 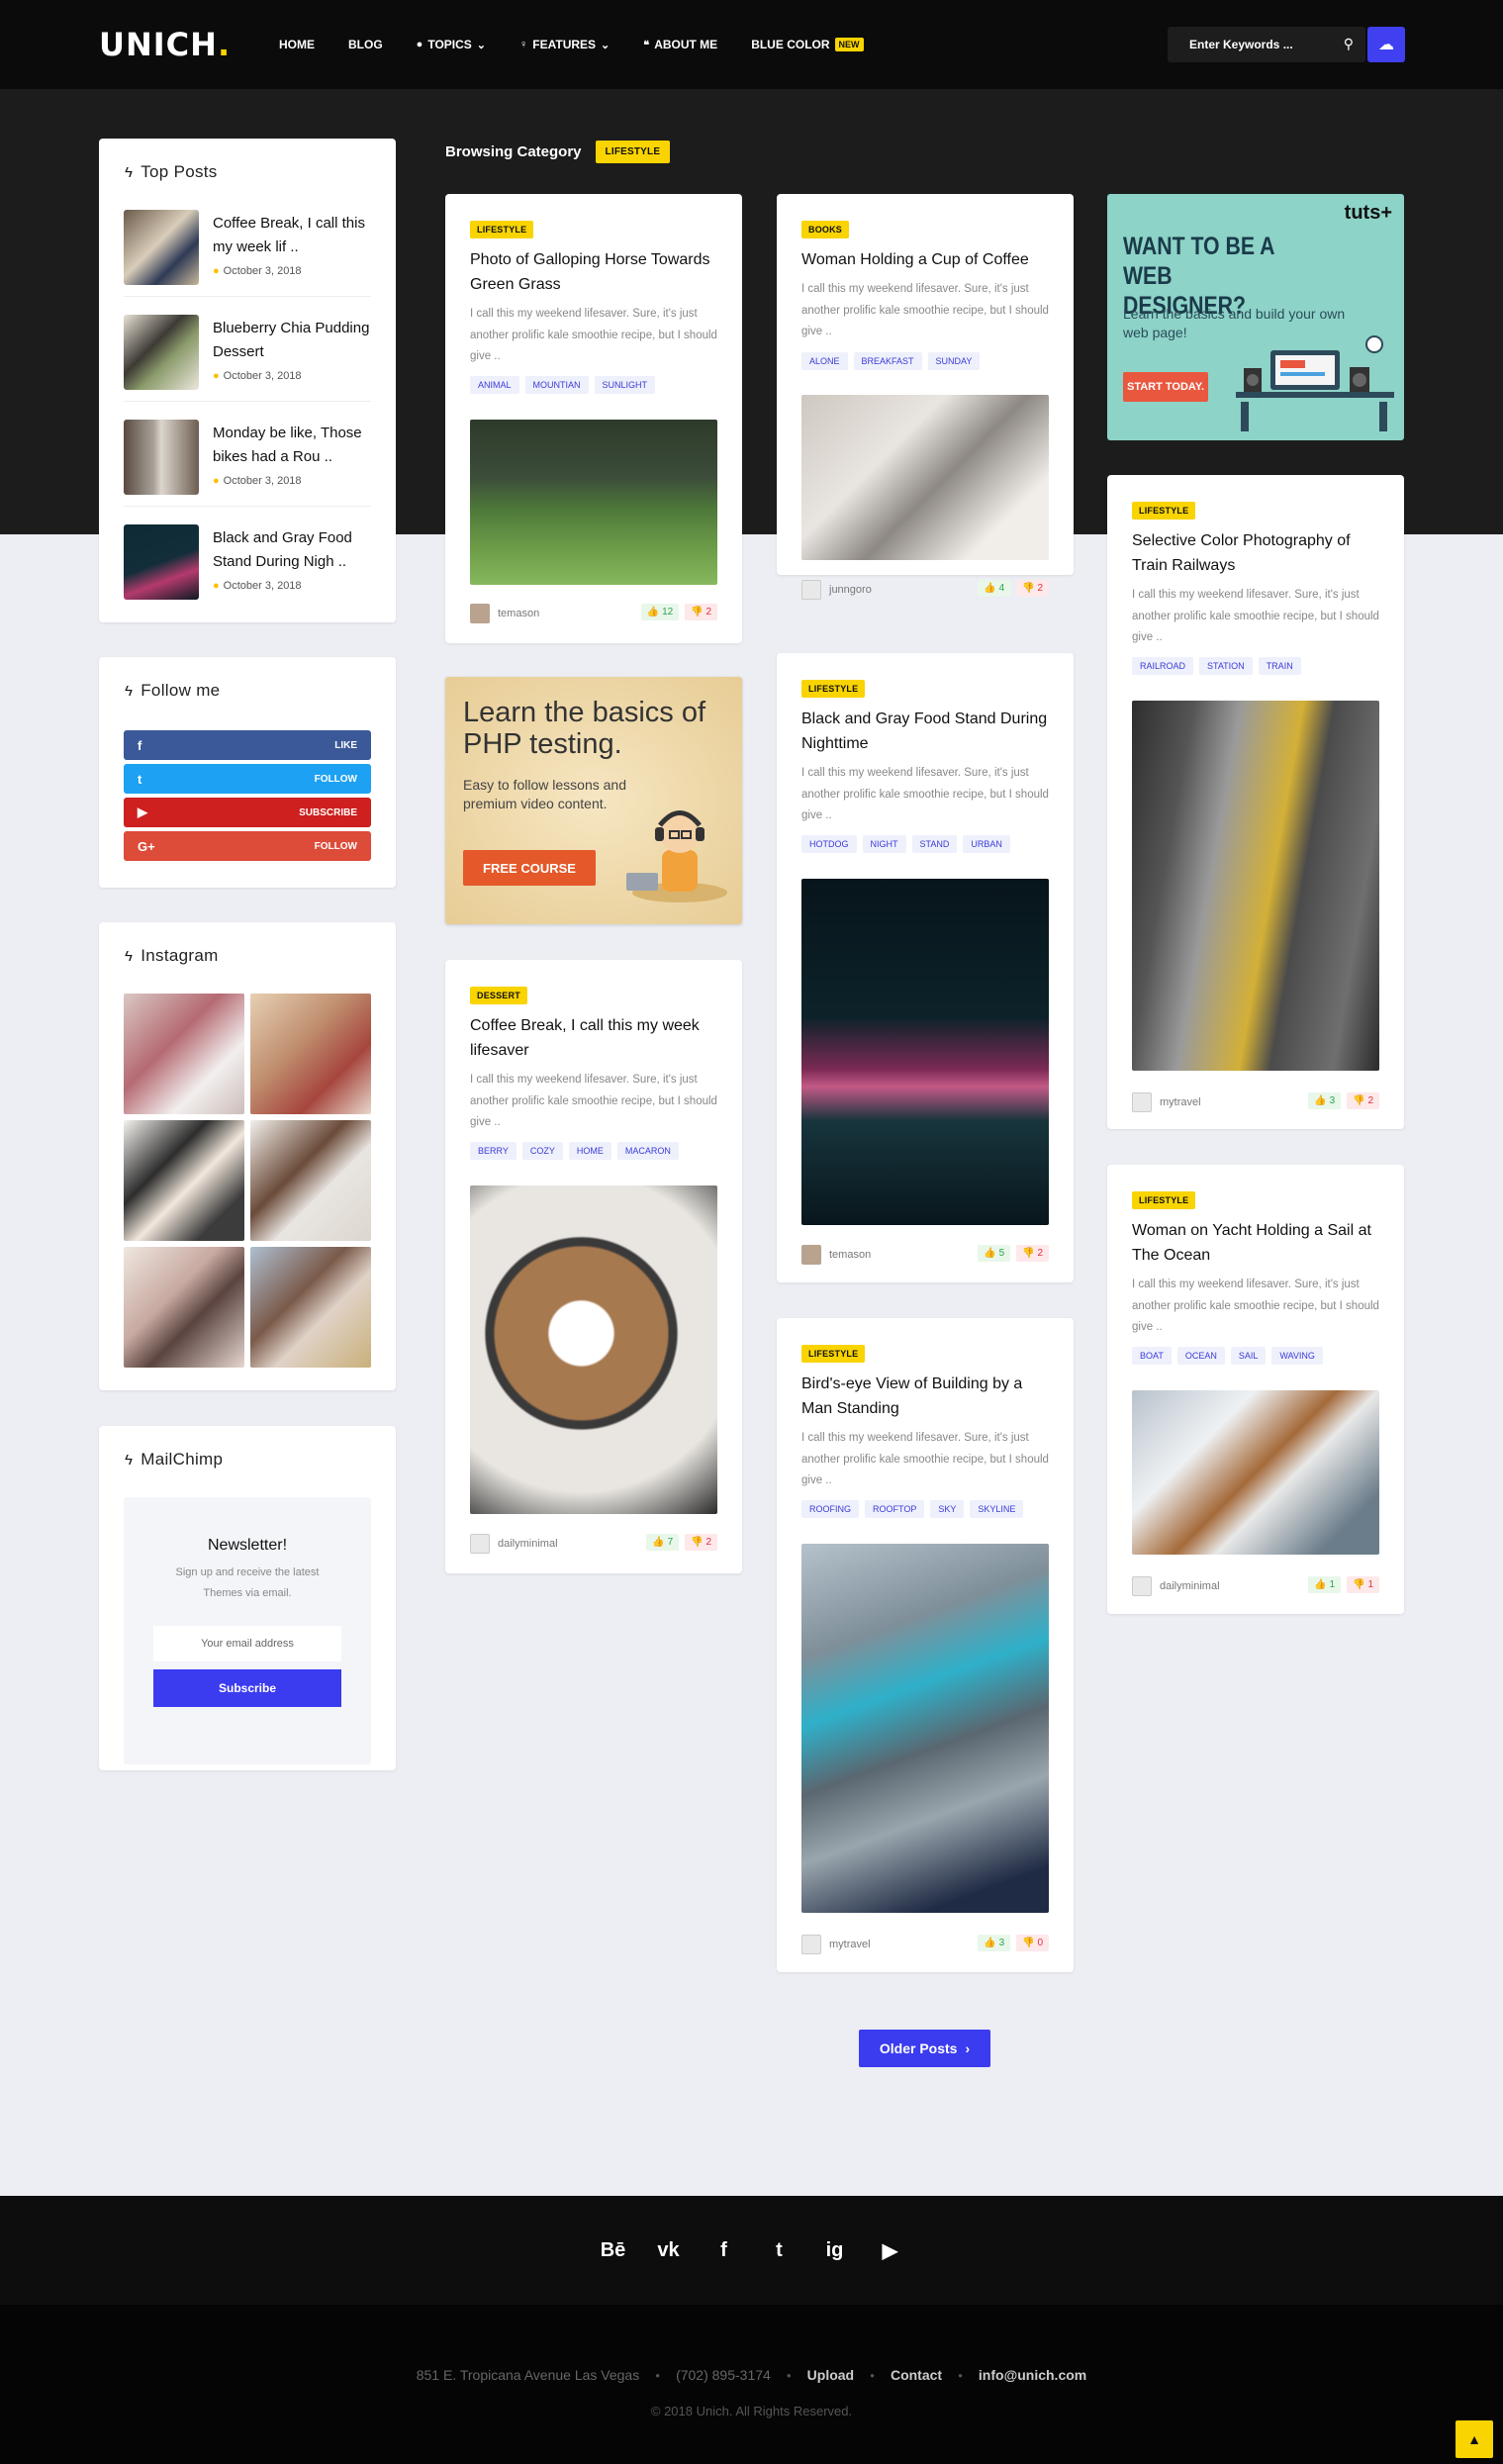 I want to click on older-posts-button: Older Posts ›, so click(x=925, y=2048).